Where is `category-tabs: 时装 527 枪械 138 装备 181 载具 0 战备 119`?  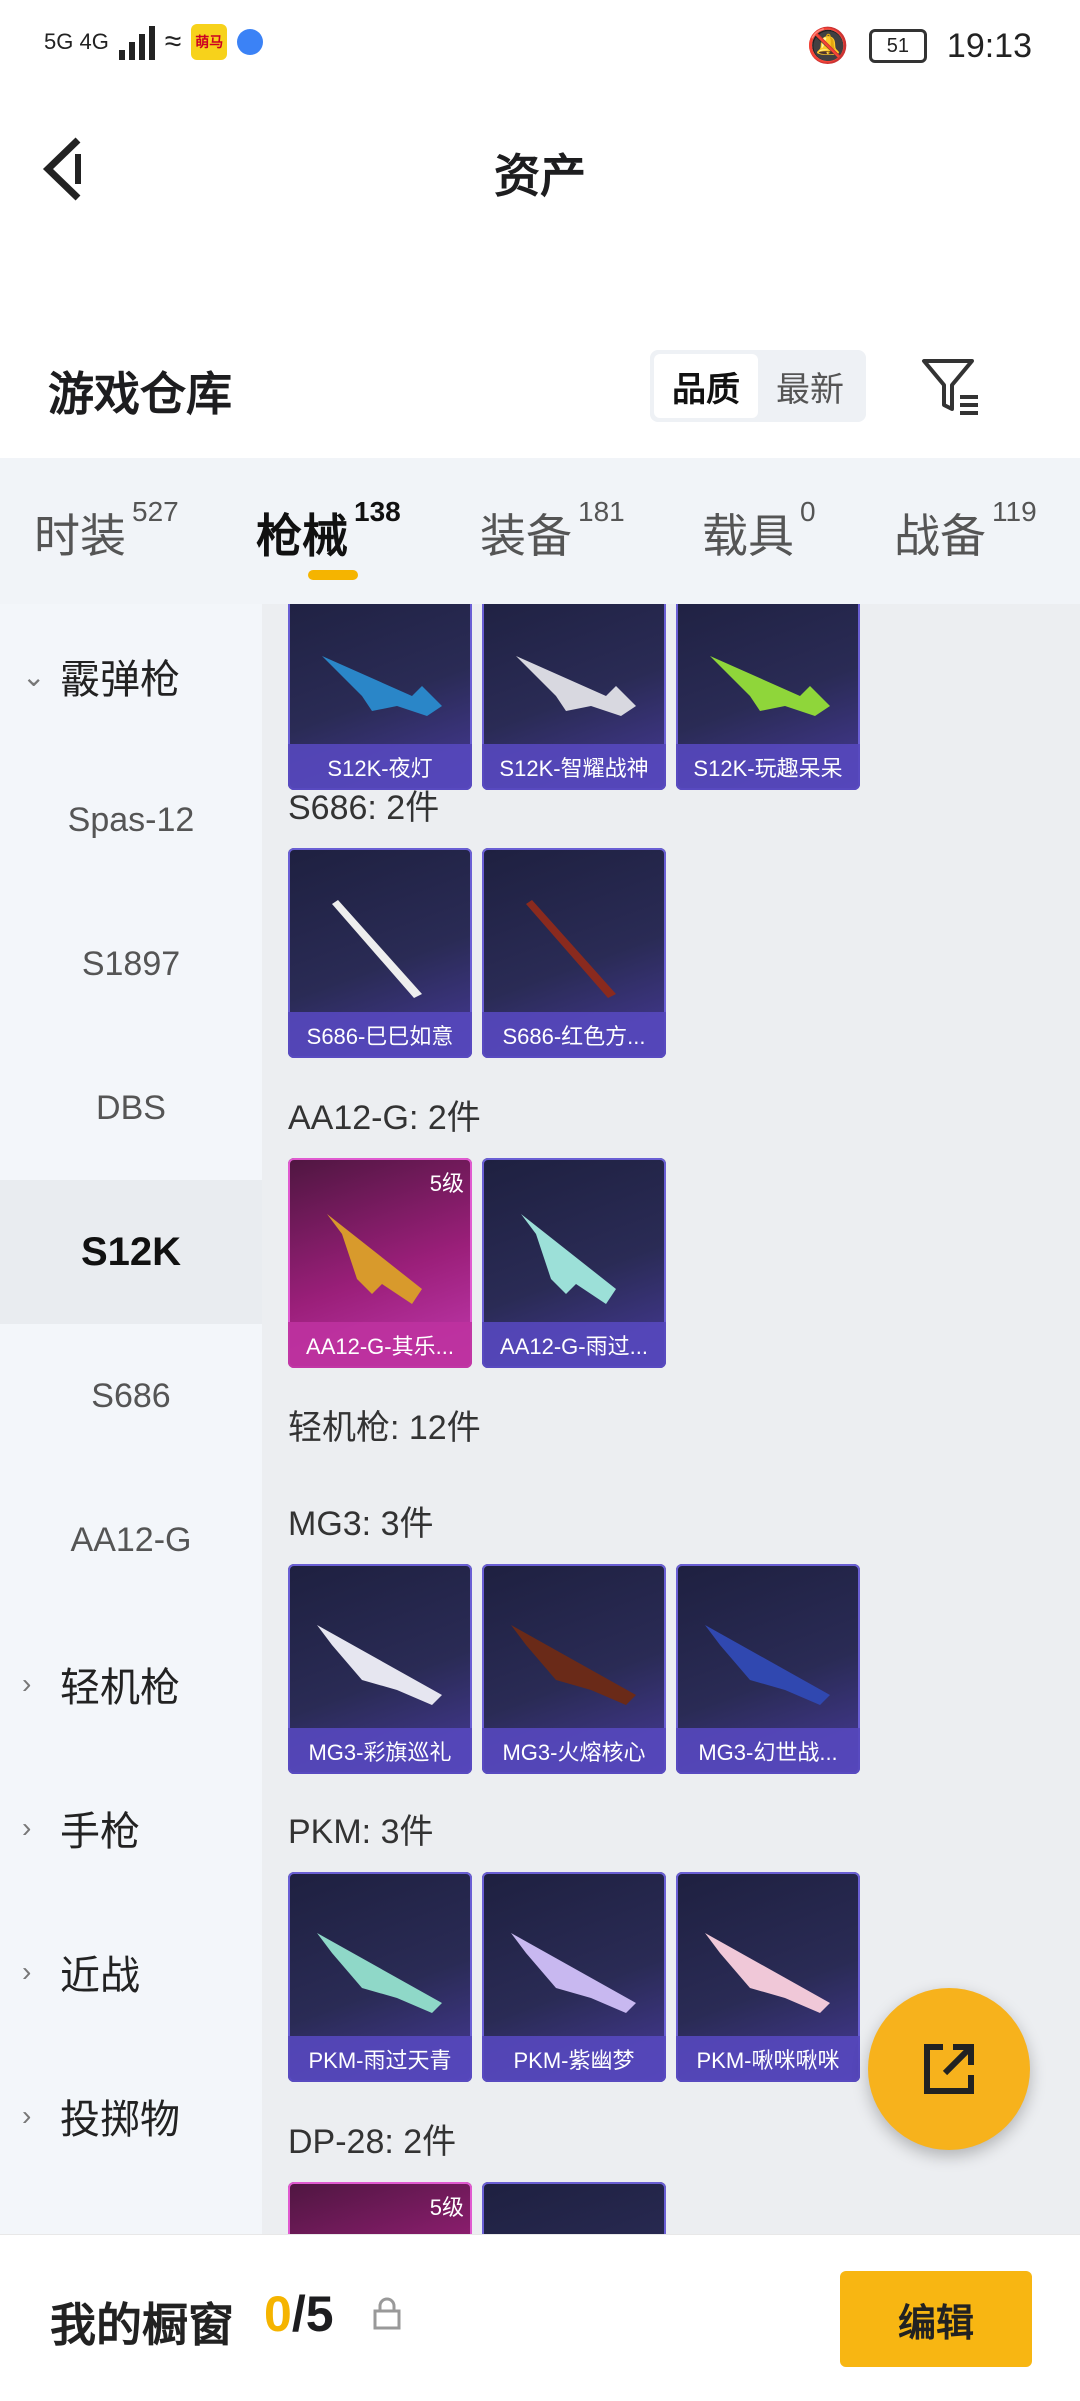
category-tabs: 时装 527 枪械 138 装备 181 载具 0 战备 119 is located at coordinates (540, 531).